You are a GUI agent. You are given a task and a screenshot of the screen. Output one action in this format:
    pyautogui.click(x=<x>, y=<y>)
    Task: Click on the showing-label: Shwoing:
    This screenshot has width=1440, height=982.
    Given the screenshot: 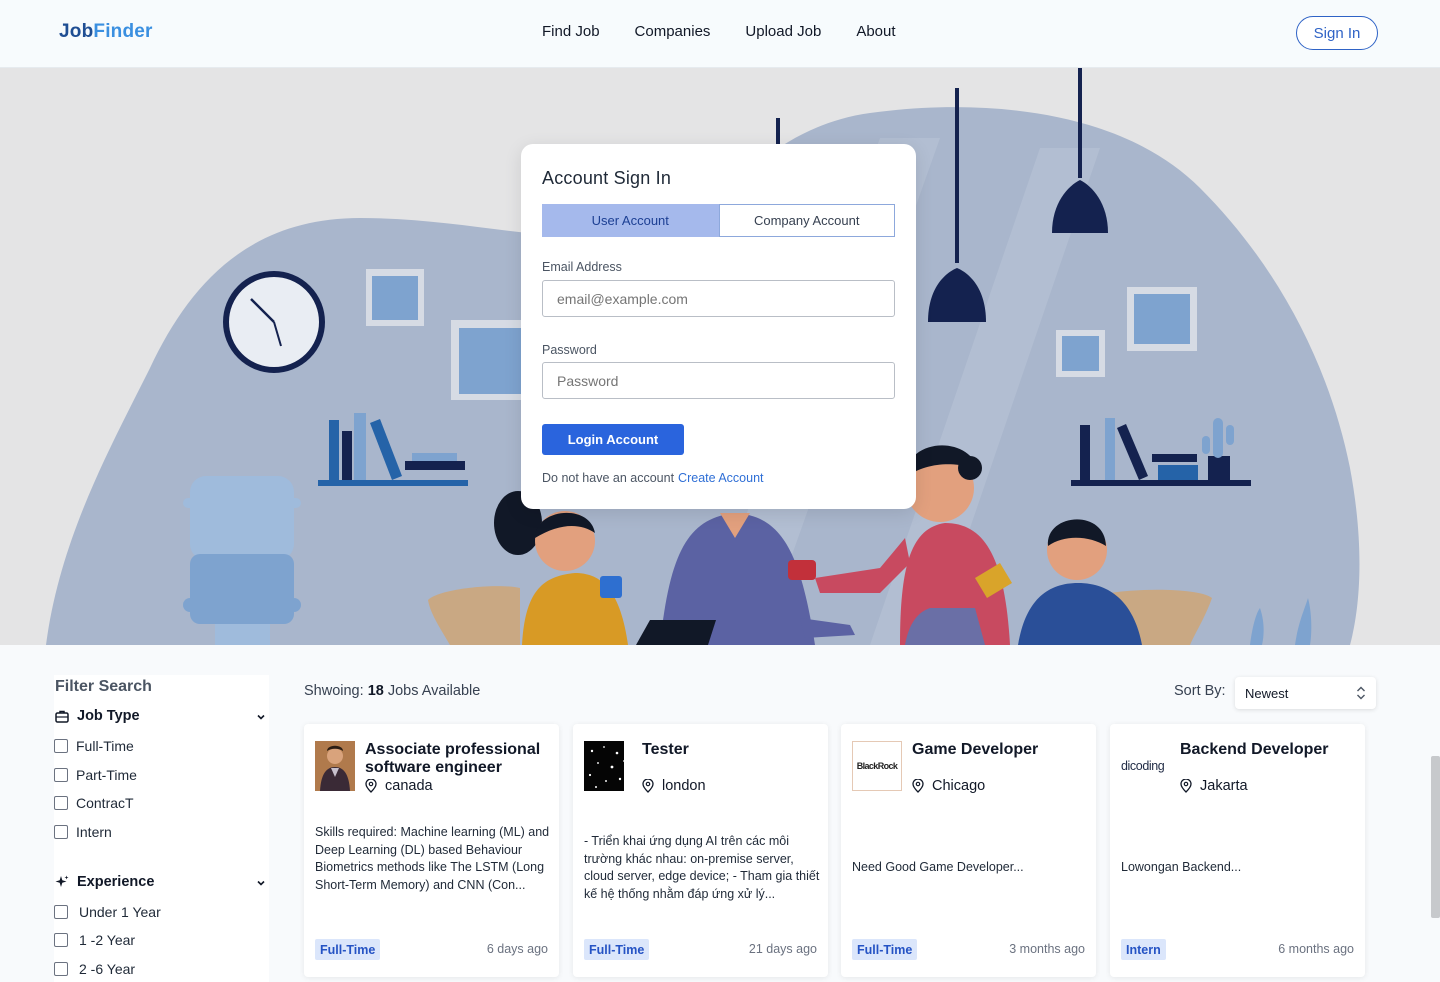 What is the action you would take?
    pyautogui.click(x=334, y=691)
    